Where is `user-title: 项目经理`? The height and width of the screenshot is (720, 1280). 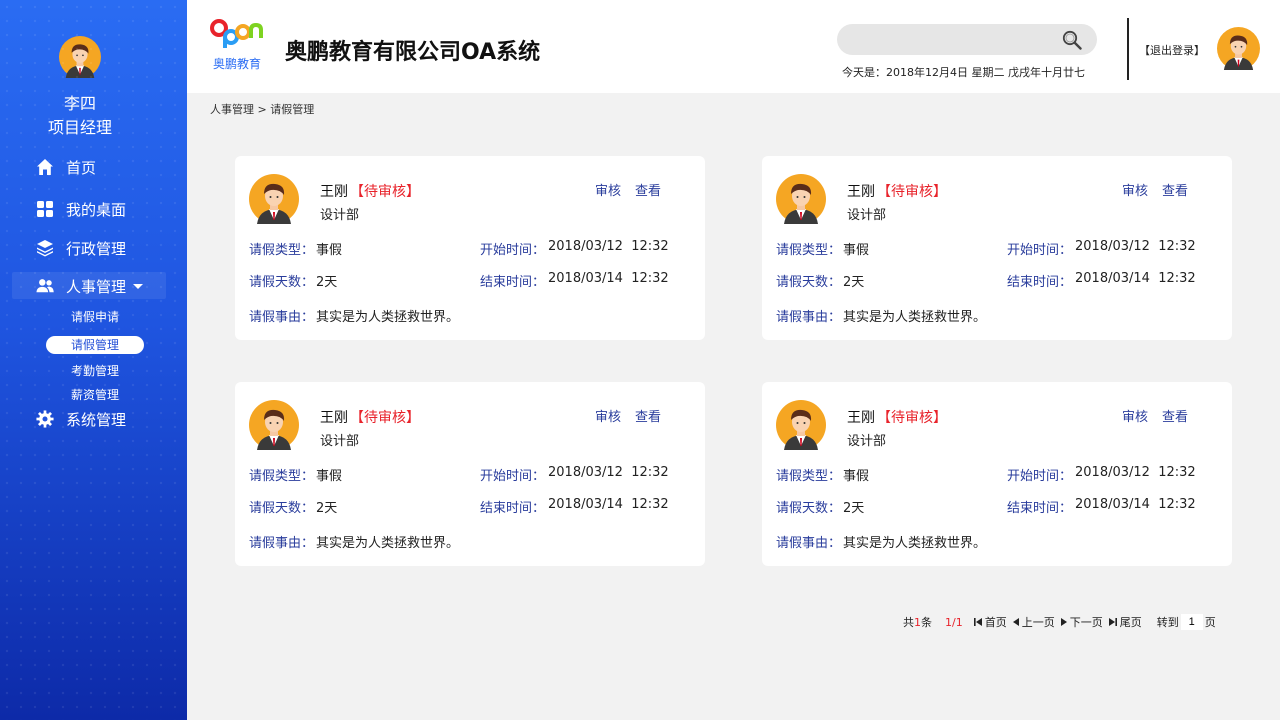
user-title: 项目经理 is located at coordinates (79, 127).